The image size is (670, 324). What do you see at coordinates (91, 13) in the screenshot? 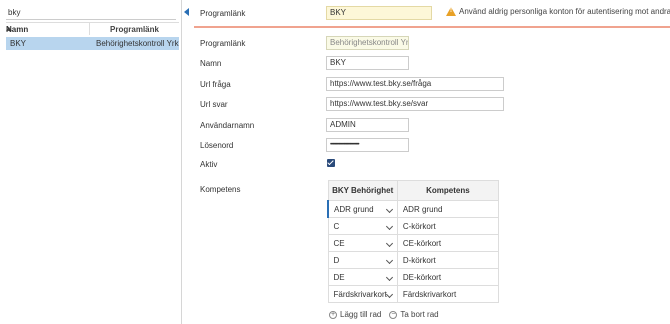
I see `search-input` at bounding box center [91, 13].